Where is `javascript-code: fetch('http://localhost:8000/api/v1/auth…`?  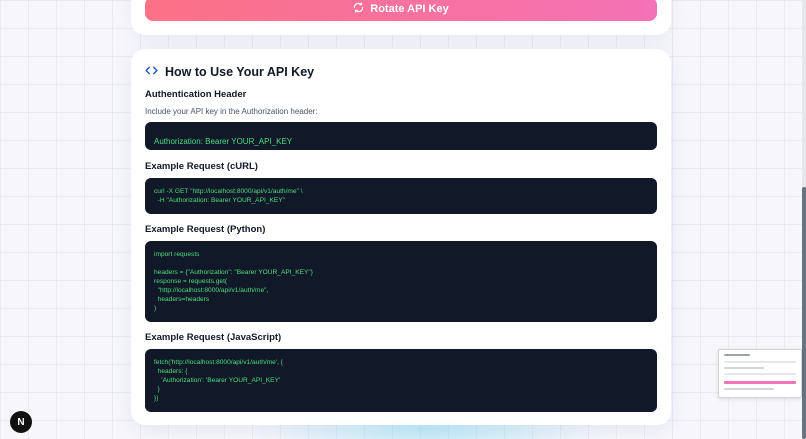
javascript-code: fetch('http://localhost:8000/api/v1/auth… is located at coordinates (218, 380).